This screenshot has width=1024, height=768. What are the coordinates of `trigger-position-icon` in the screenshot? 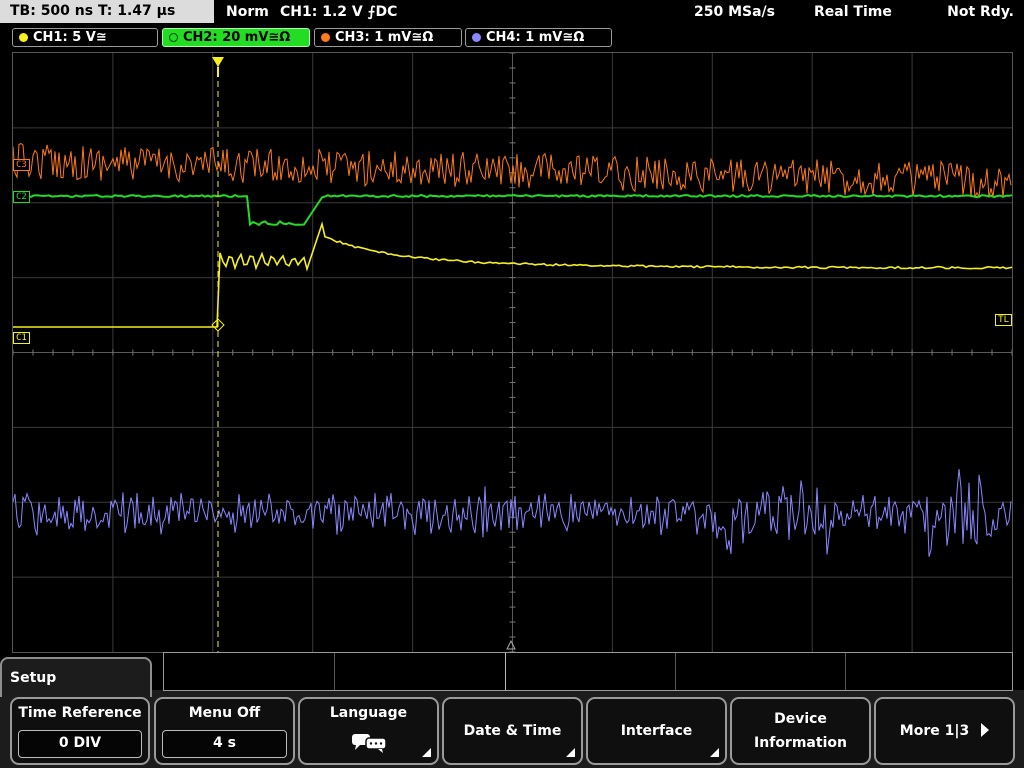 It's located at (218, 62).